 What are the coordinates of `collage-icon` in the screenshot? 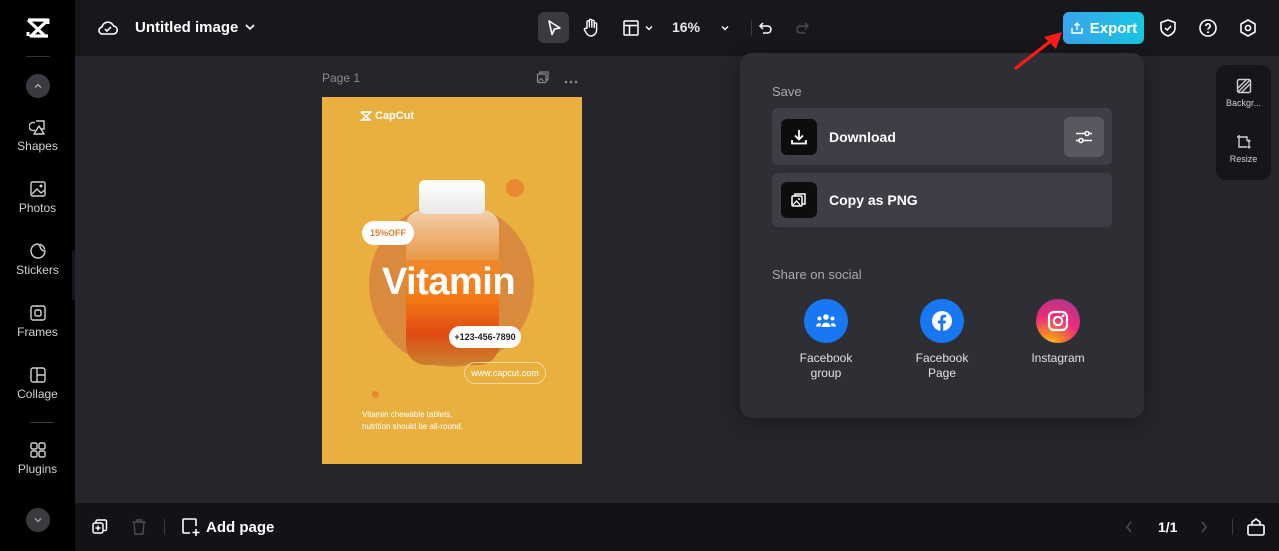 It's located at (37, 375).